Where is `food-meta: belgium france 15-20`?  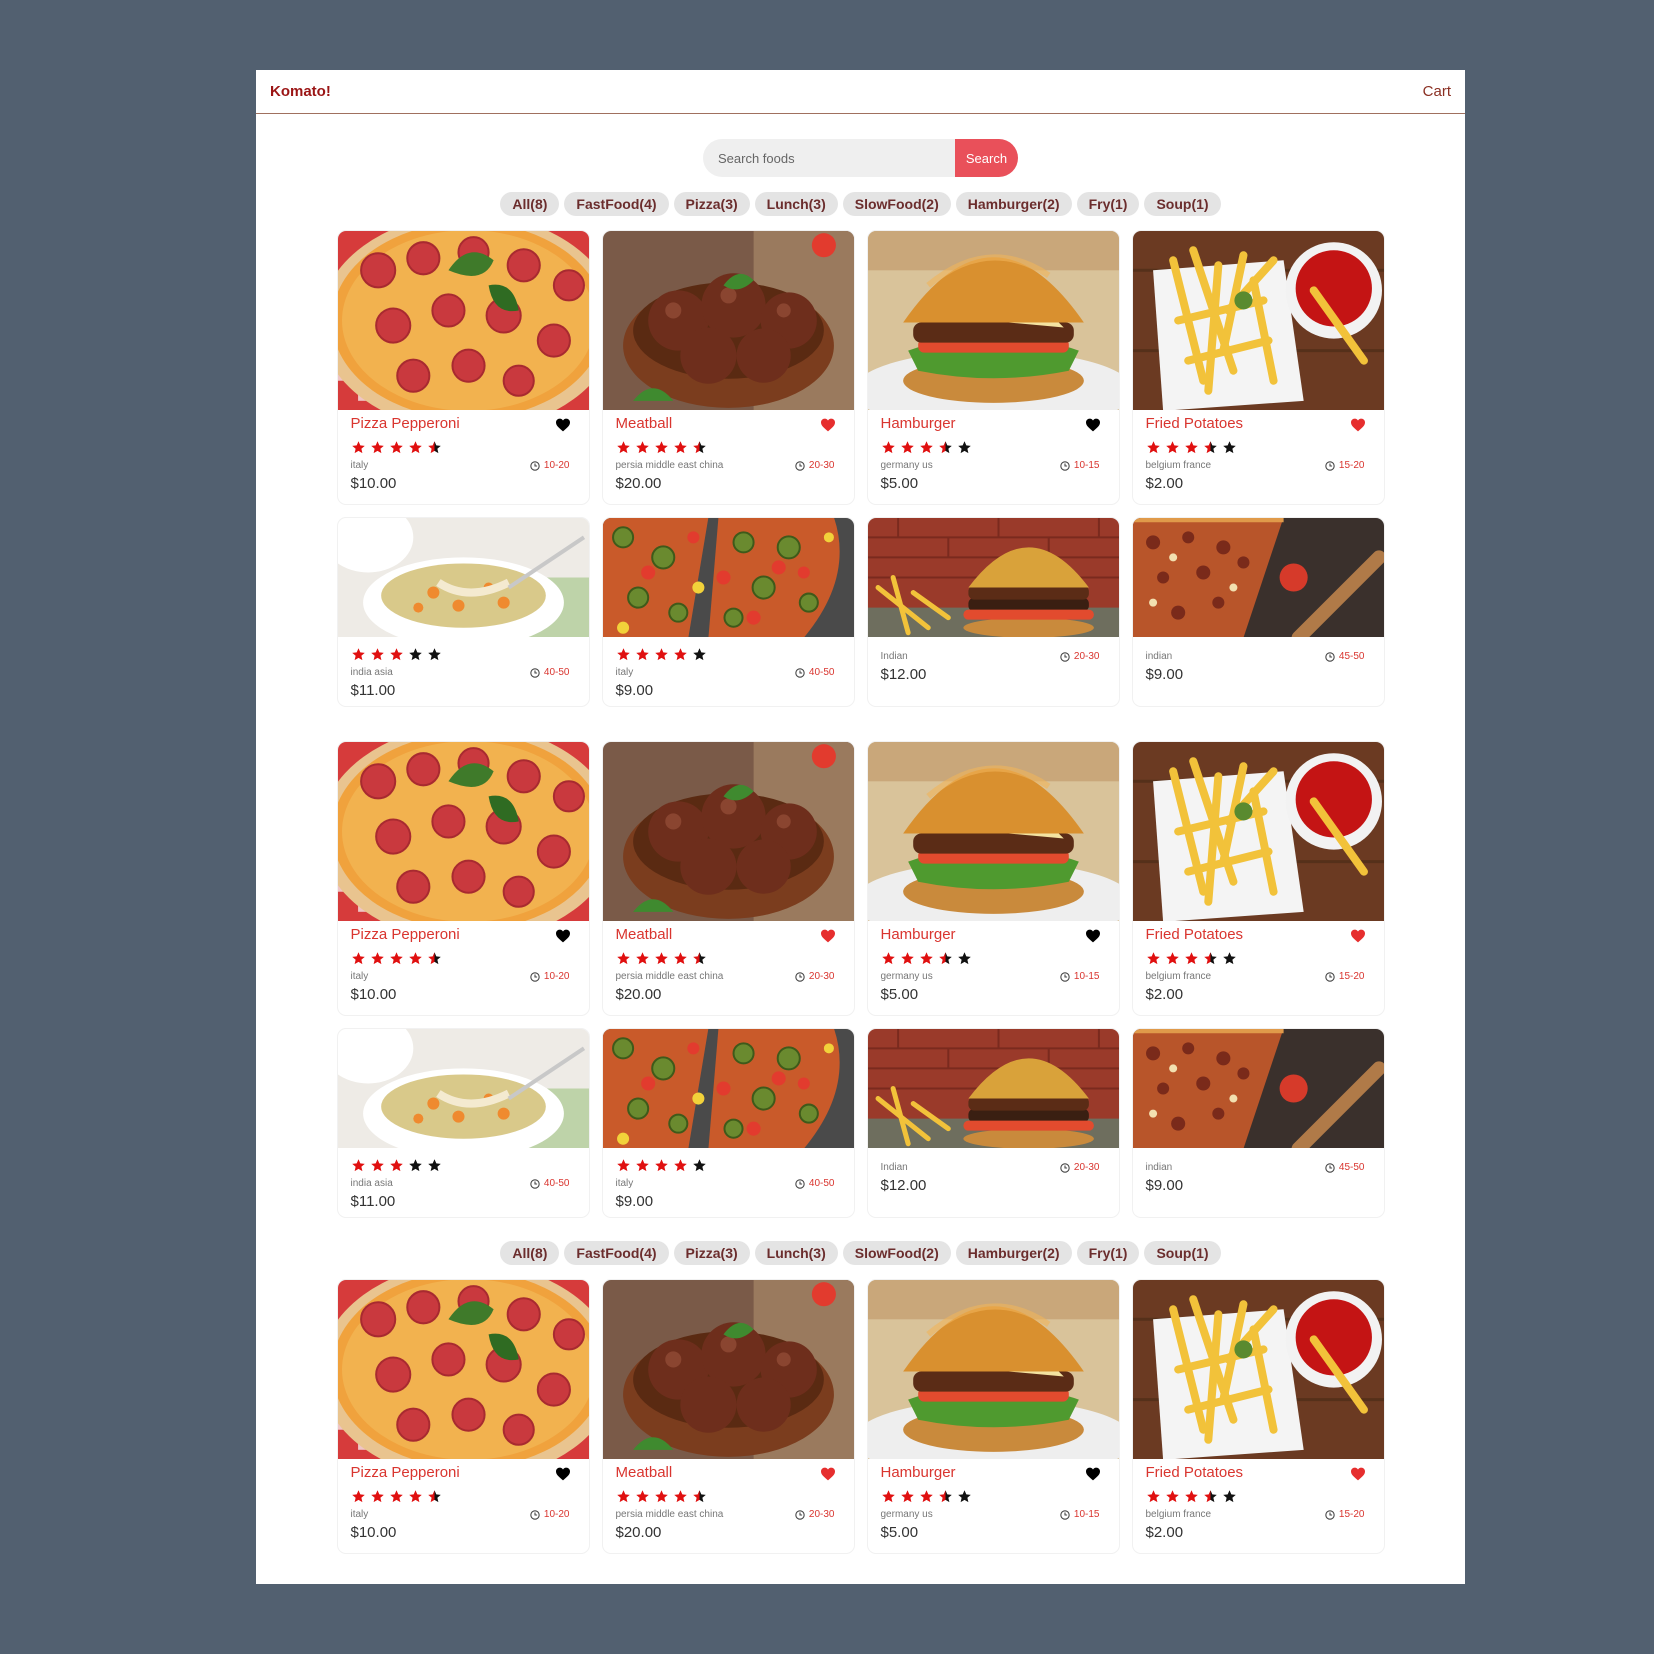 food-meta: belgium france 15-20 is located at coordinates (1258, 1514).